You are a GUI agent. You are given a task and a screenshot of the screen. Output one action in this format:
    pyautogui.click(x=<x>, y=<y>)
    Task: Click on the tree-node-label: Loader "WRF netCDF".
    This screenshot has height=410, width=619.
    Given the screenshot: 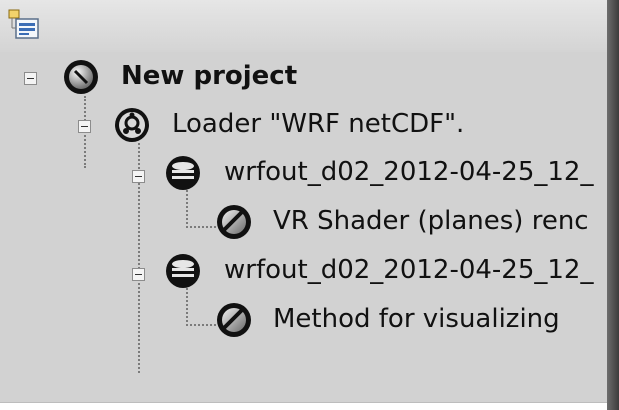 What is the action you would take?
    pyautogui.click(x=318, y=124)
    